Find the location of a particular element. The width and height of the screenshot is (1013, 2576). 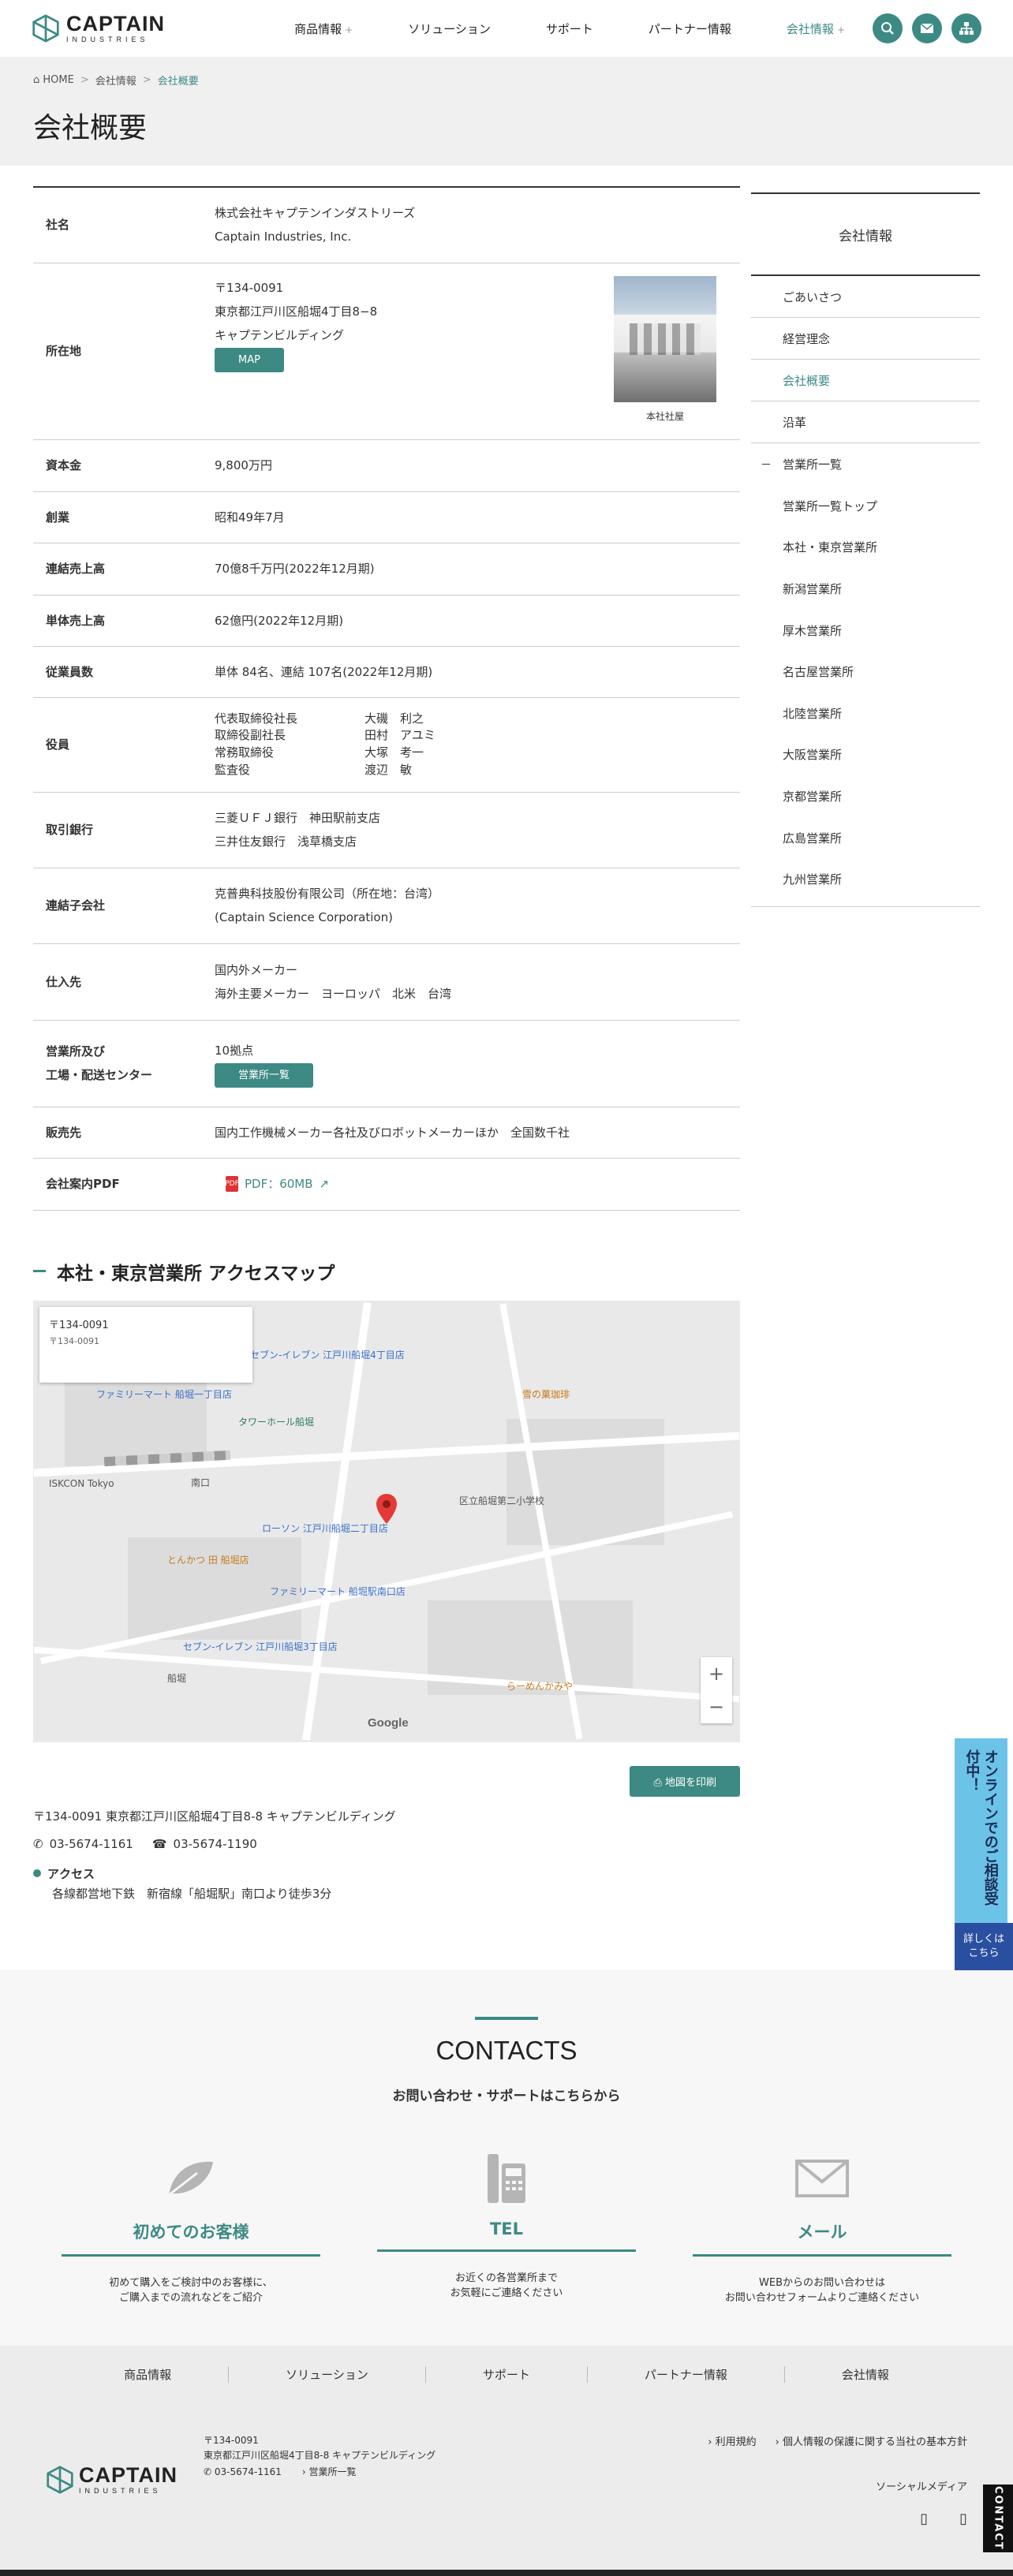

google-logo: Google is located at coordinates (388, 1722).